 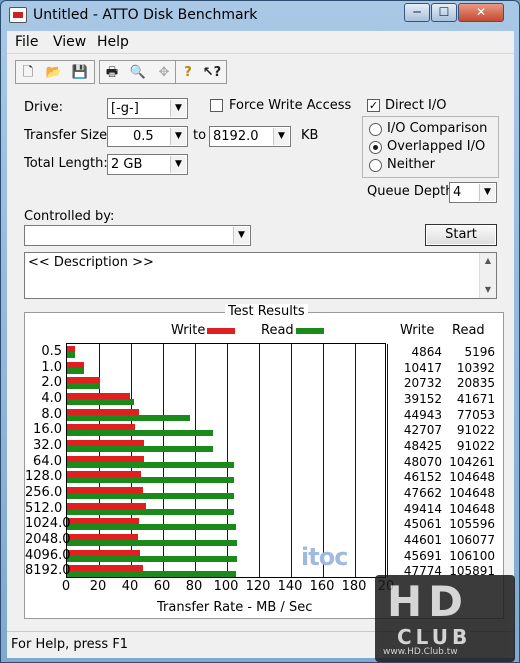 What do you see at coordinates (26, 42) in the screenshot?
I see `menu-file: File` at bounding box center [26, 42].